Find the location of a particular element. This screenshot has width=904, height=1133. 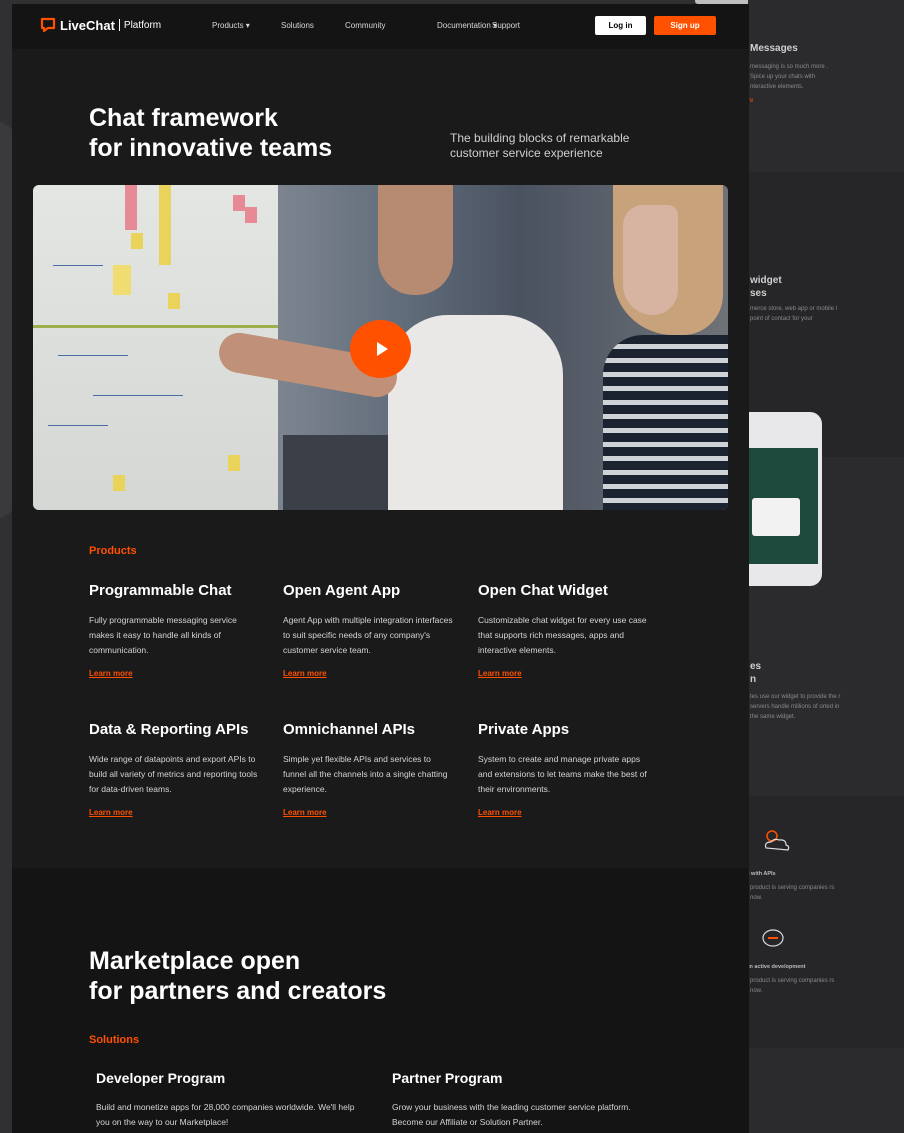

play-icon is located at coordinates (382, 349).